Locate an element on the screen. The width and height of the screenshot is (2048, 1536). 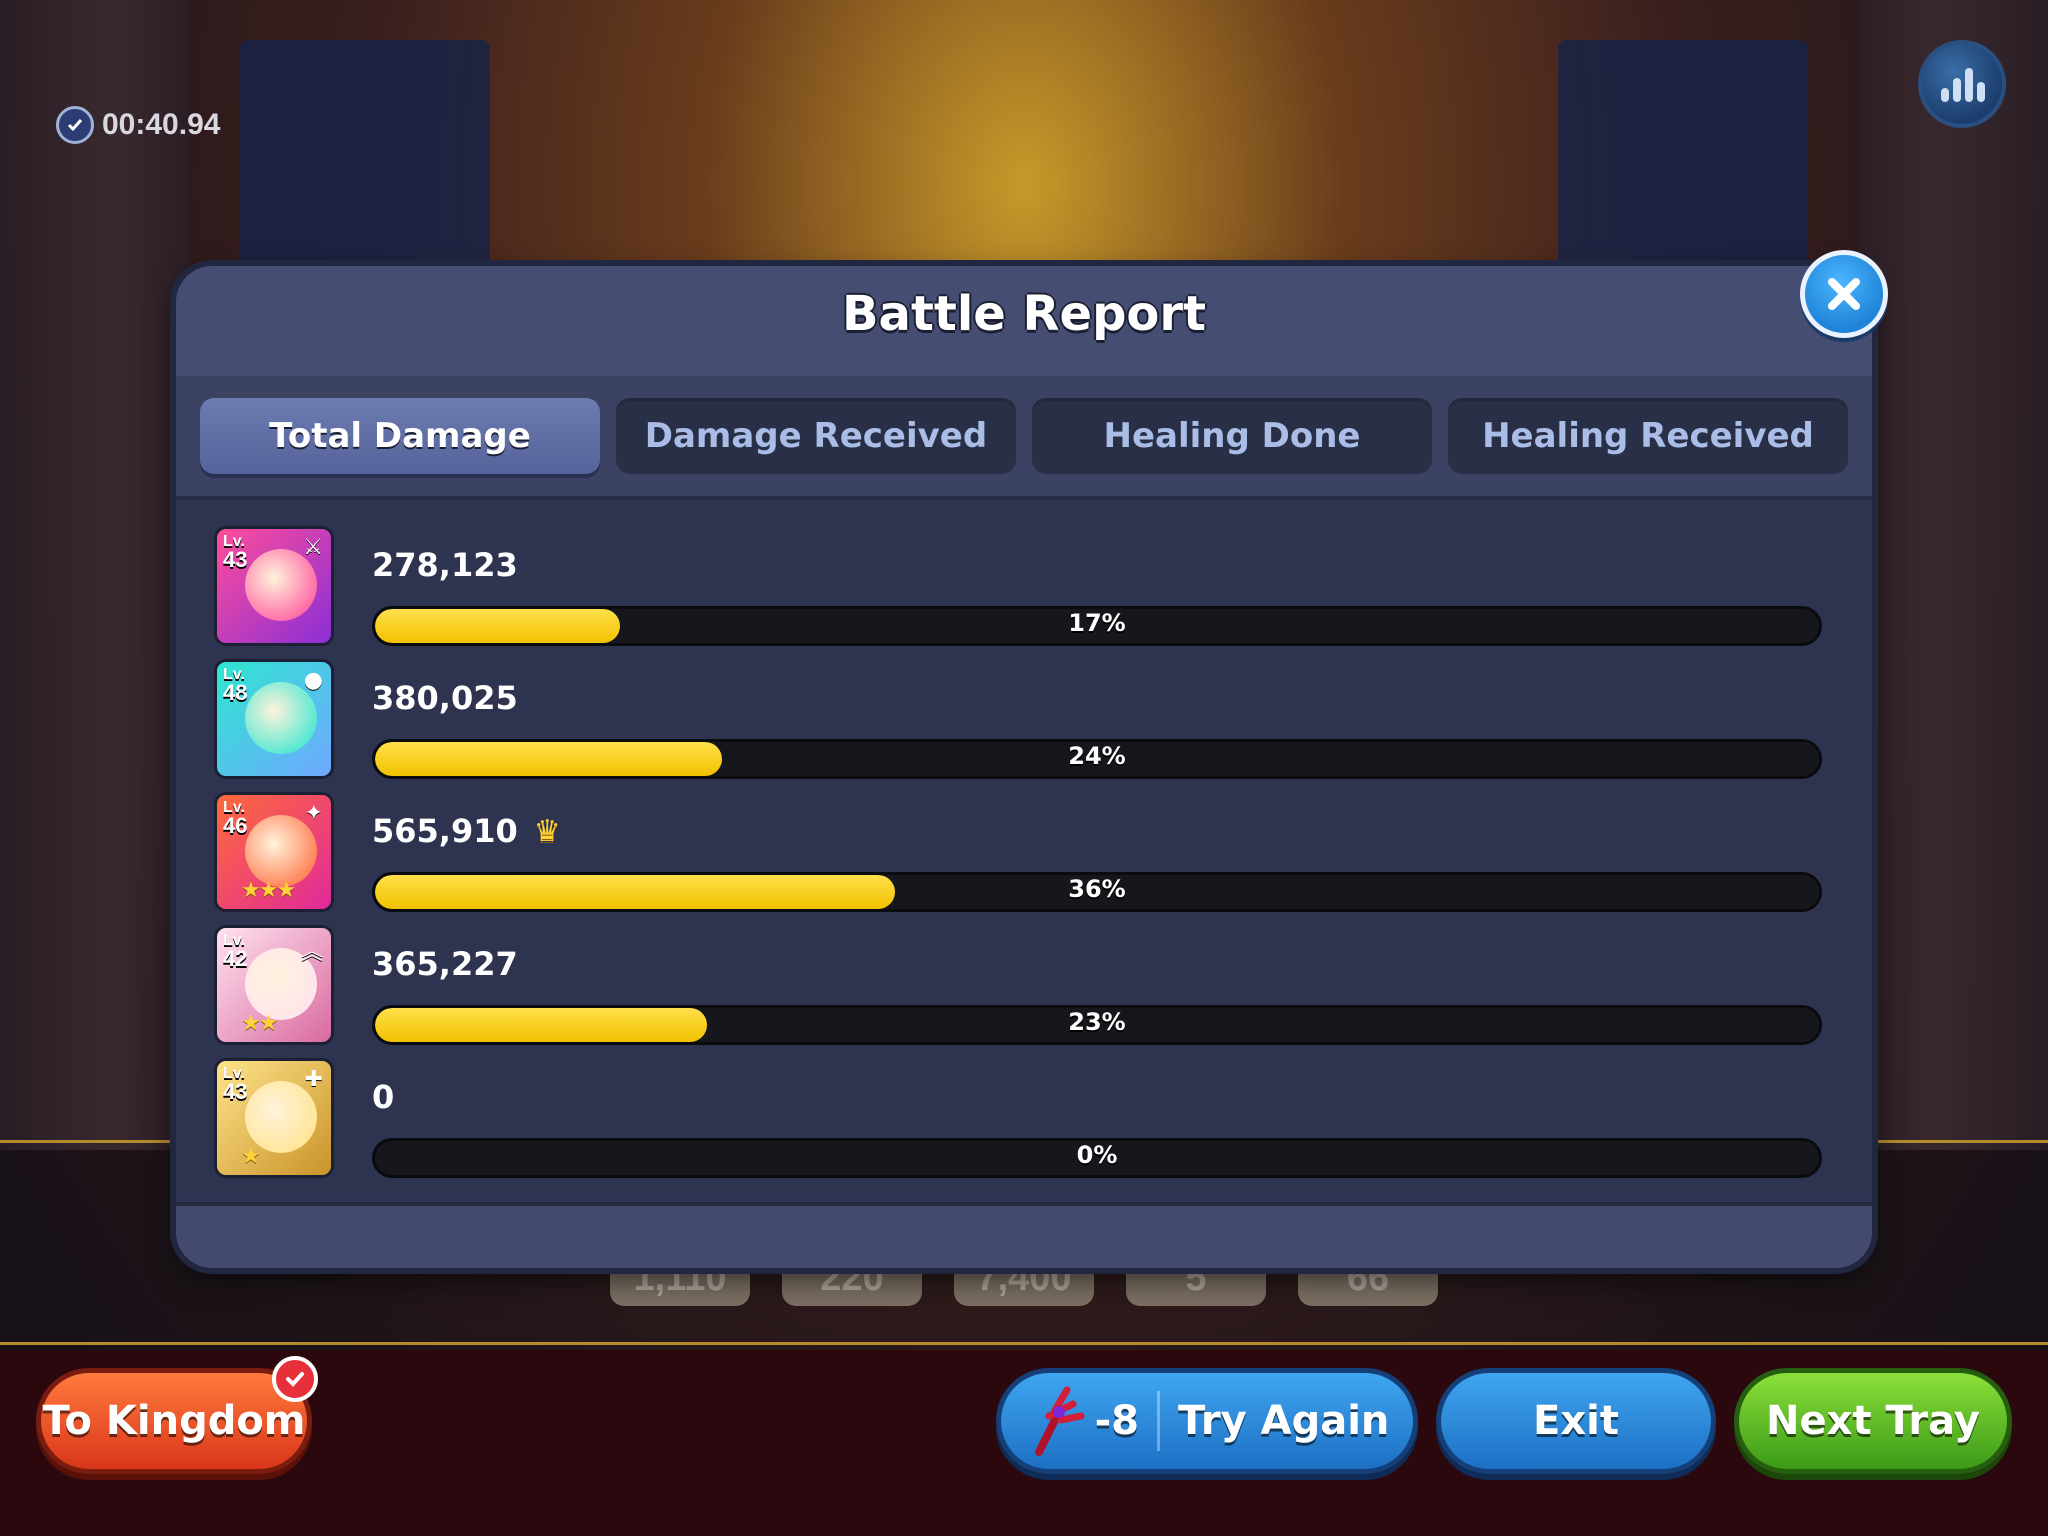
clock-icon is located at coordinates (75, 125).